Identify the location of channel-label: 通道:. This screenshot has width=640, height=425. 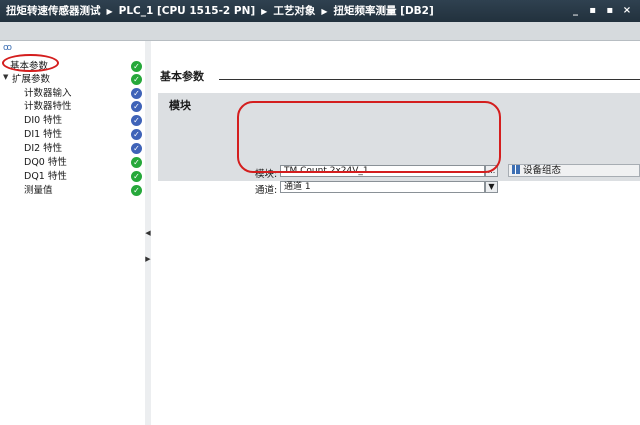
(266, 190).